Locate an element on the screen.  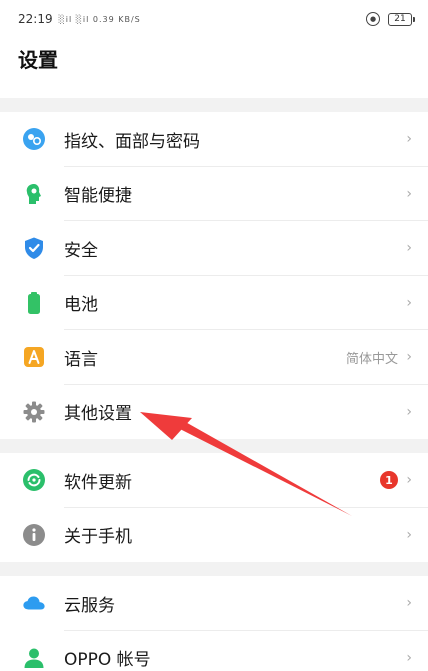
settings-item-other-settings: 其他设置 › is located at coordinates (214, 412).